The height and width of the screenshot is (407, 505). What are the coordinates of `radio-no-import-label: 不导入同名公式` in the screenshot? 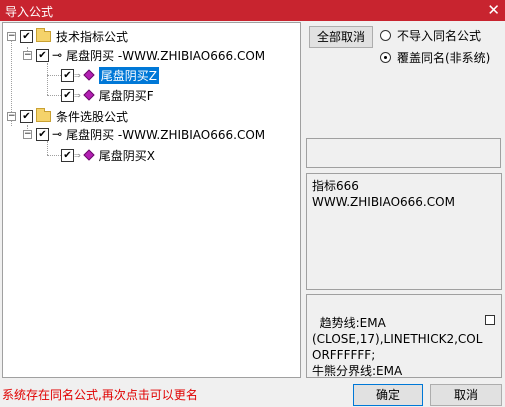 It's located at (439, 36).